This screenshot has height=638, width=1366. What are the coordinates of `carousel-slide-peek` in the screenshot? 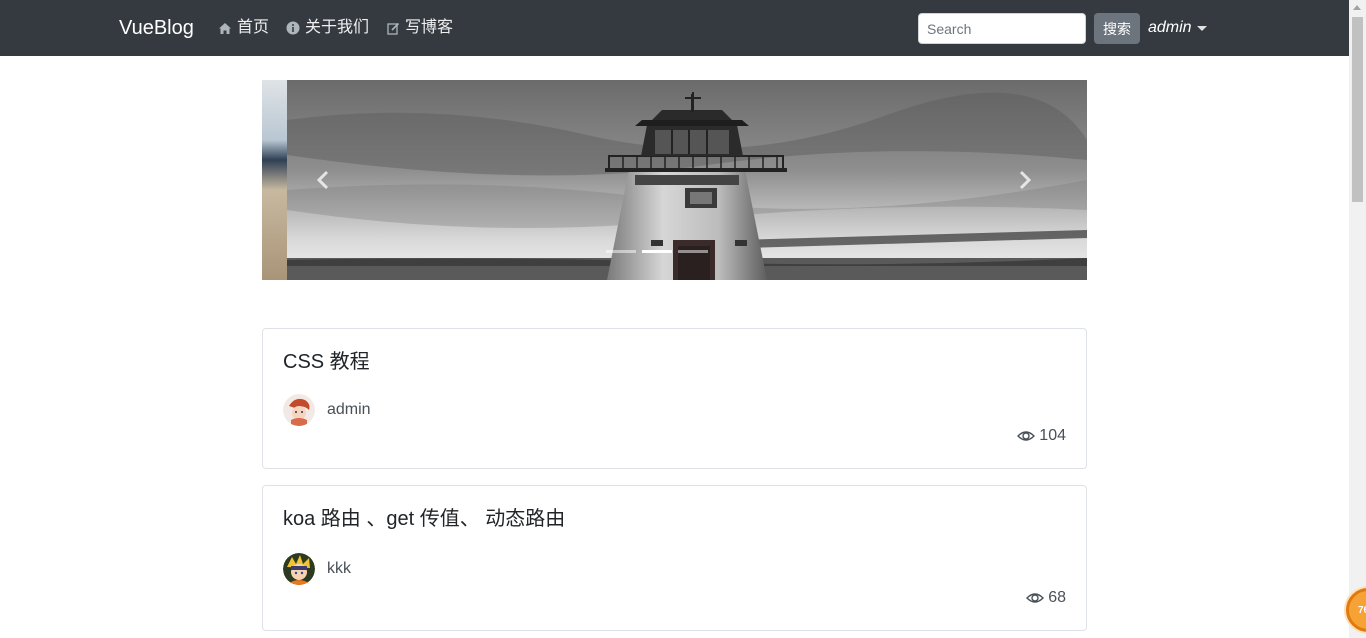 It's located at (274, 180).